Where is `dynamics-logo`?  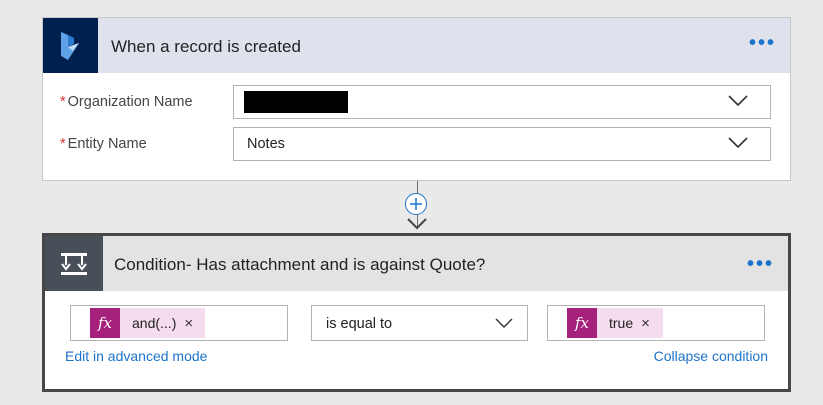
dynamics-logo is located at coordinates (70, 45).